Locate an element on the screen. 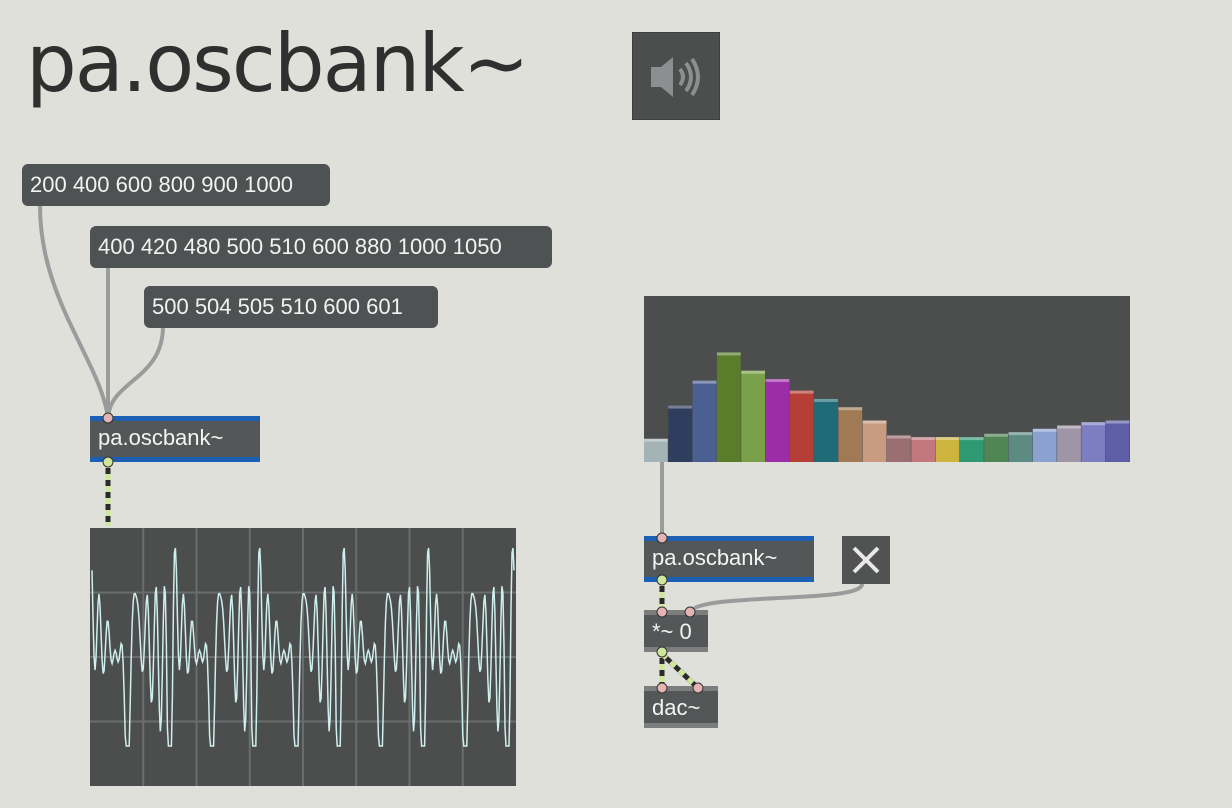 This screenshot has height=808, width=1232. message-box: 500 504 505 510 600 601 is located at coordinates (291, 307).